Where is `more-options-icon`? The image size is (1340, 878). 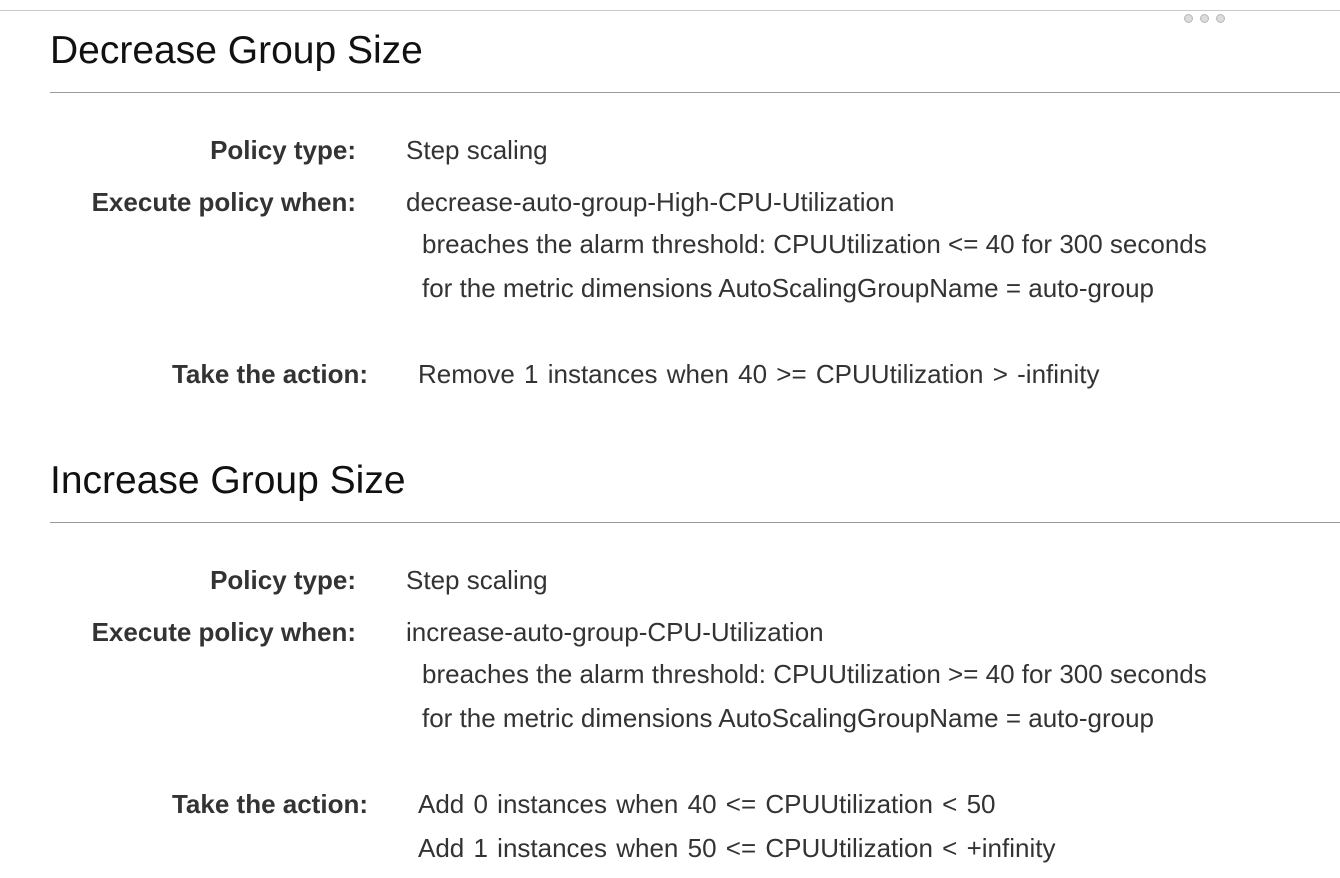 more-options-icon is located at coordinates (1204, 18).